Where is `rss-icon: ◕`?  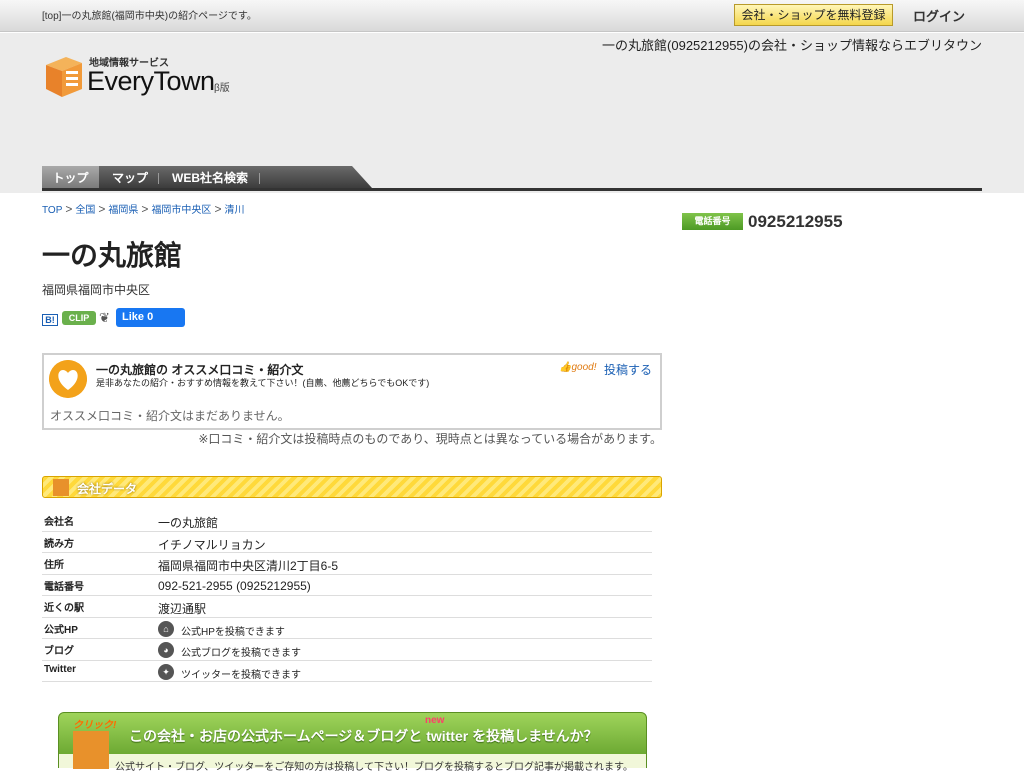
rss-icon: ◕ is located at coordinates (166, 650).